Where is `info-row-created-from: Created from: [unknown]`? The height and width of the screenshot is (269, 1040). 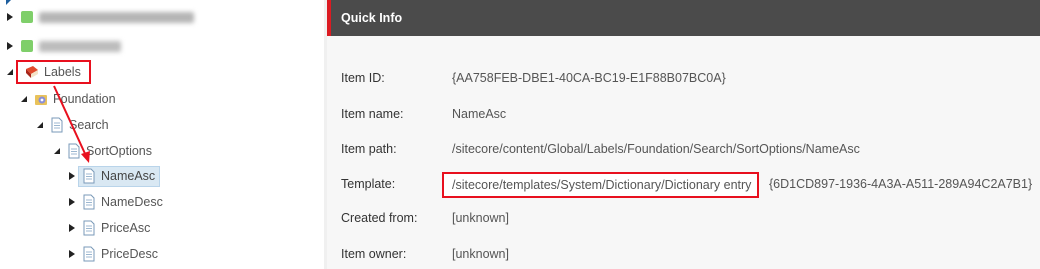 info-row-created-from: Created from: [unknown] is located at coordinates (683, 218).